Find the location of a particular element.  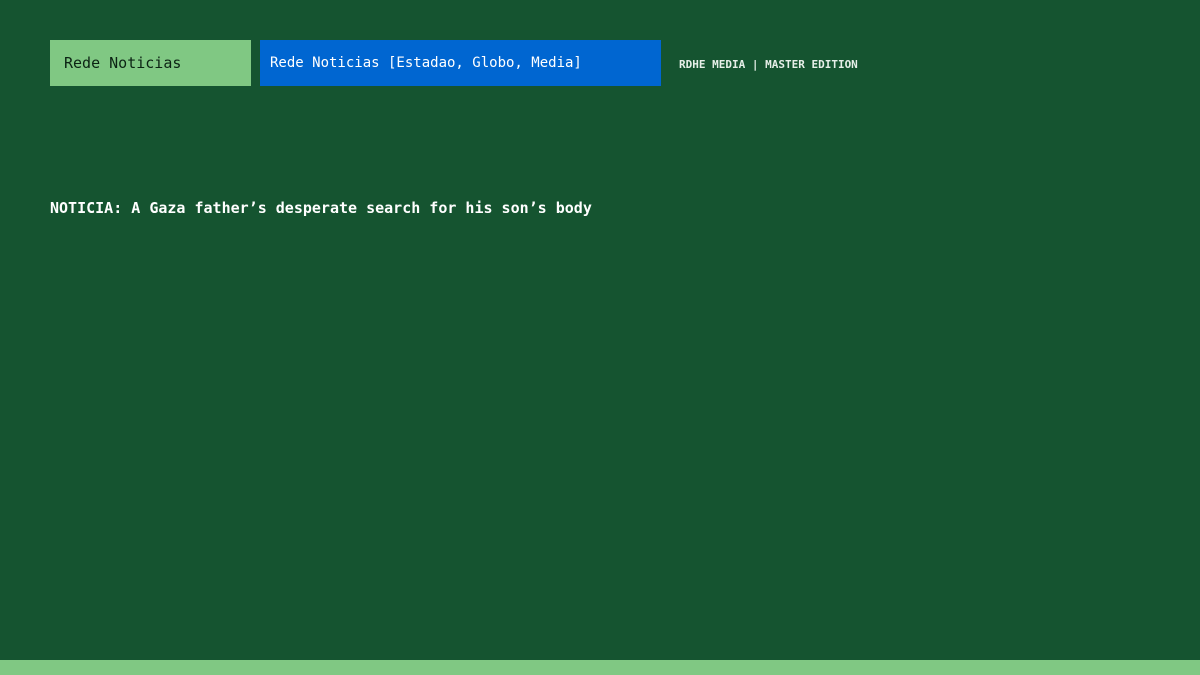

brand-label: RDHE MEDIA | MASTER EDITION is located at coordinates (768, 64).